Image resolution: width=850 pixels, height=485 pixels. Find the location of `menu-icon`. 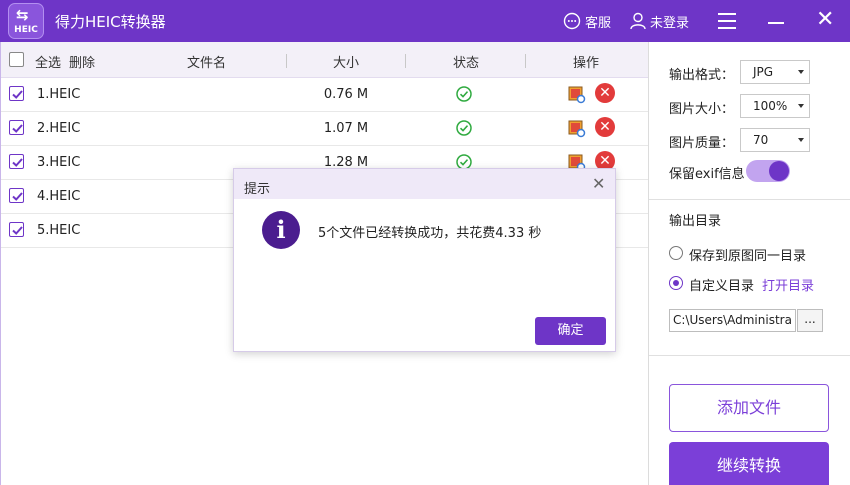

menu-icon is located at coordinates (727, 21).